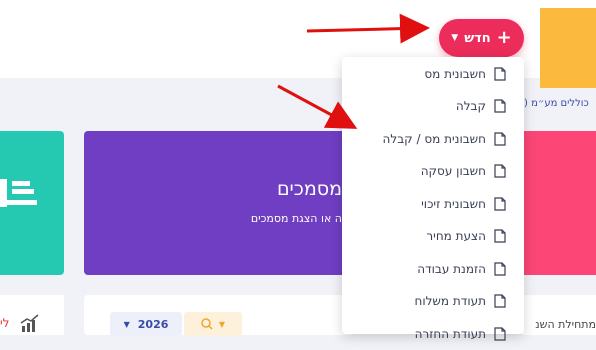 Image resolution: width=596 pixels, height=350 pixels. I want to click on arrow-to-new-button, so click(368, 28).